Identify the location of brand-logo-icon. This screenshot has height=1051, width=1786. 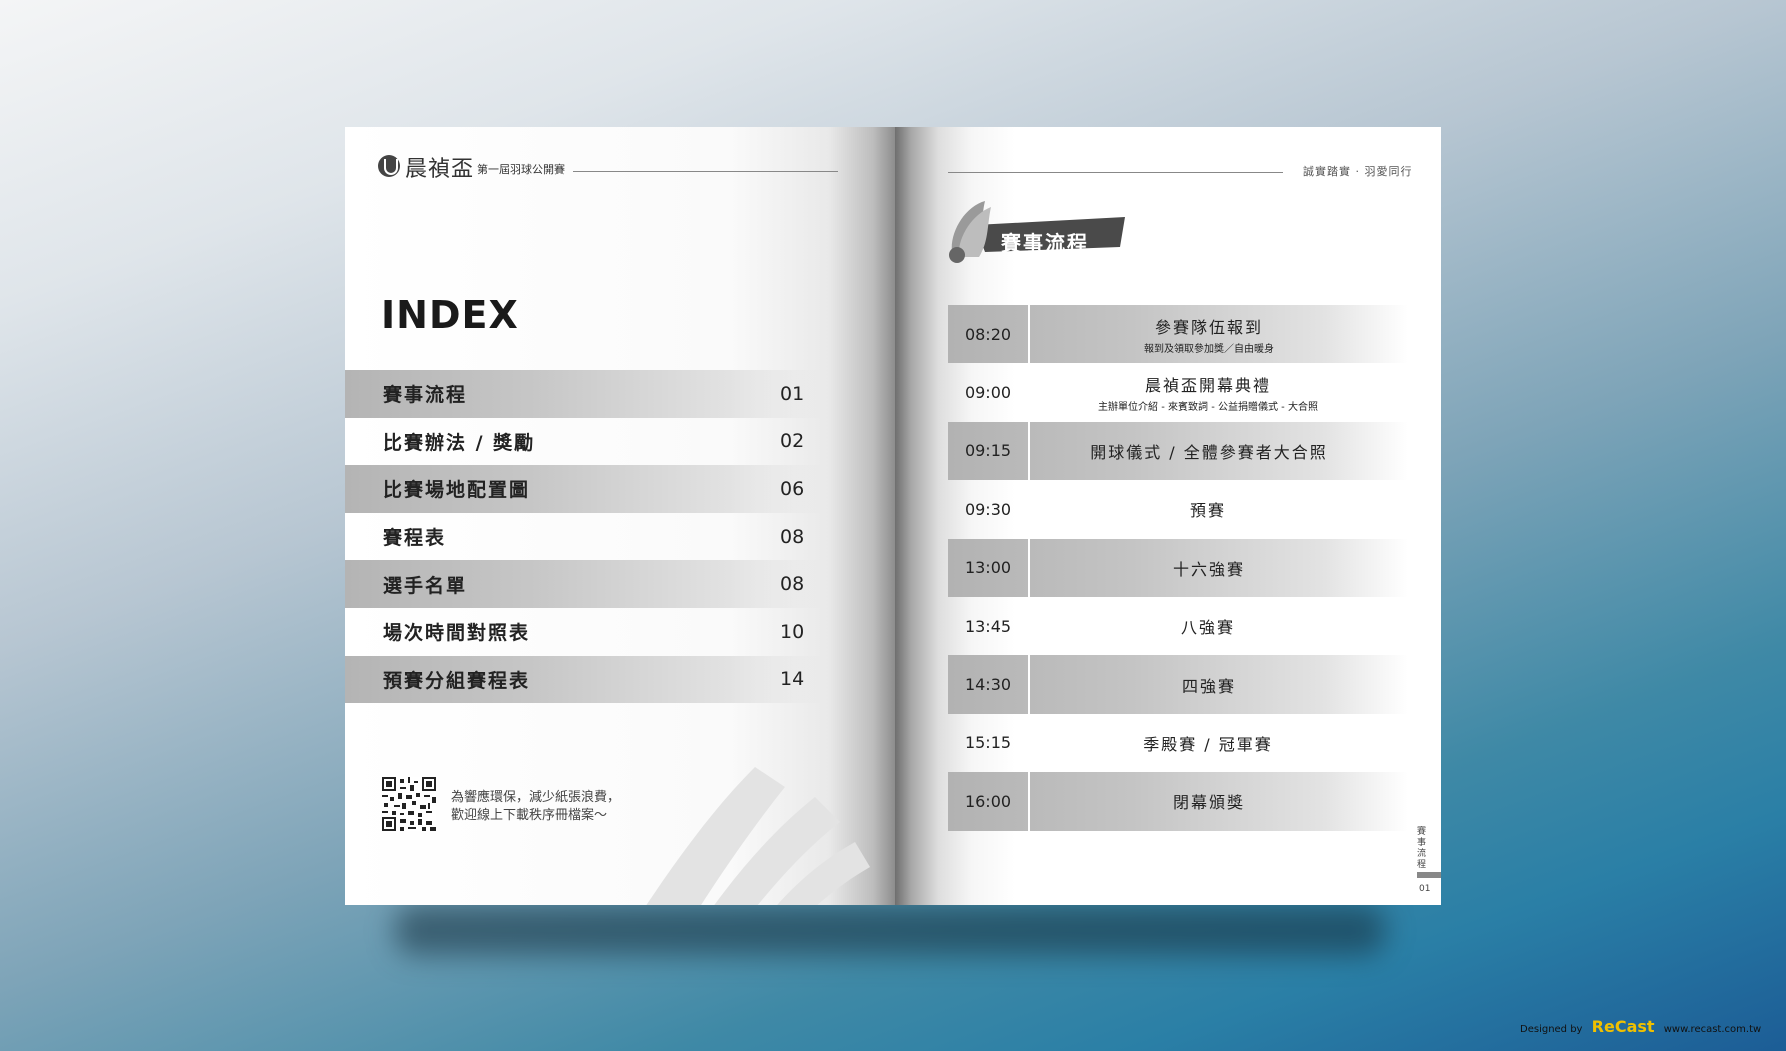
(389, 166).